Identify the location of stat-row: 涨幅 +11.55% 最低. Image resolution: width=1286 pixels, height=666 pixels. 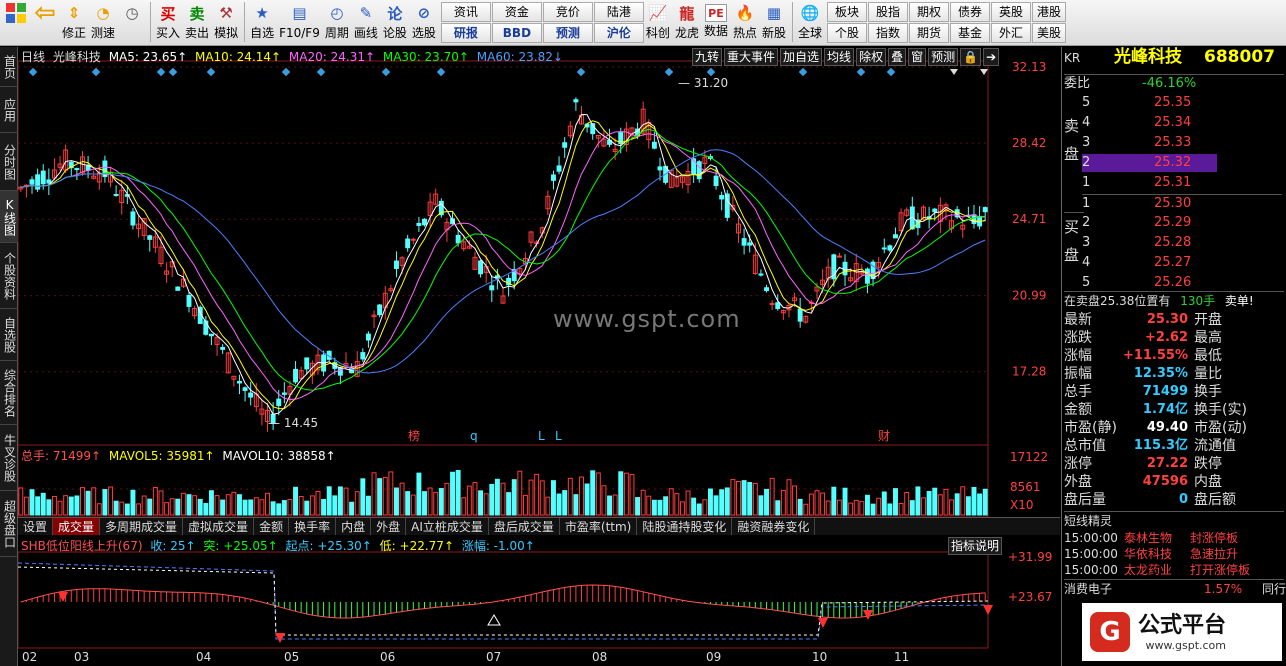
(1174, 356).